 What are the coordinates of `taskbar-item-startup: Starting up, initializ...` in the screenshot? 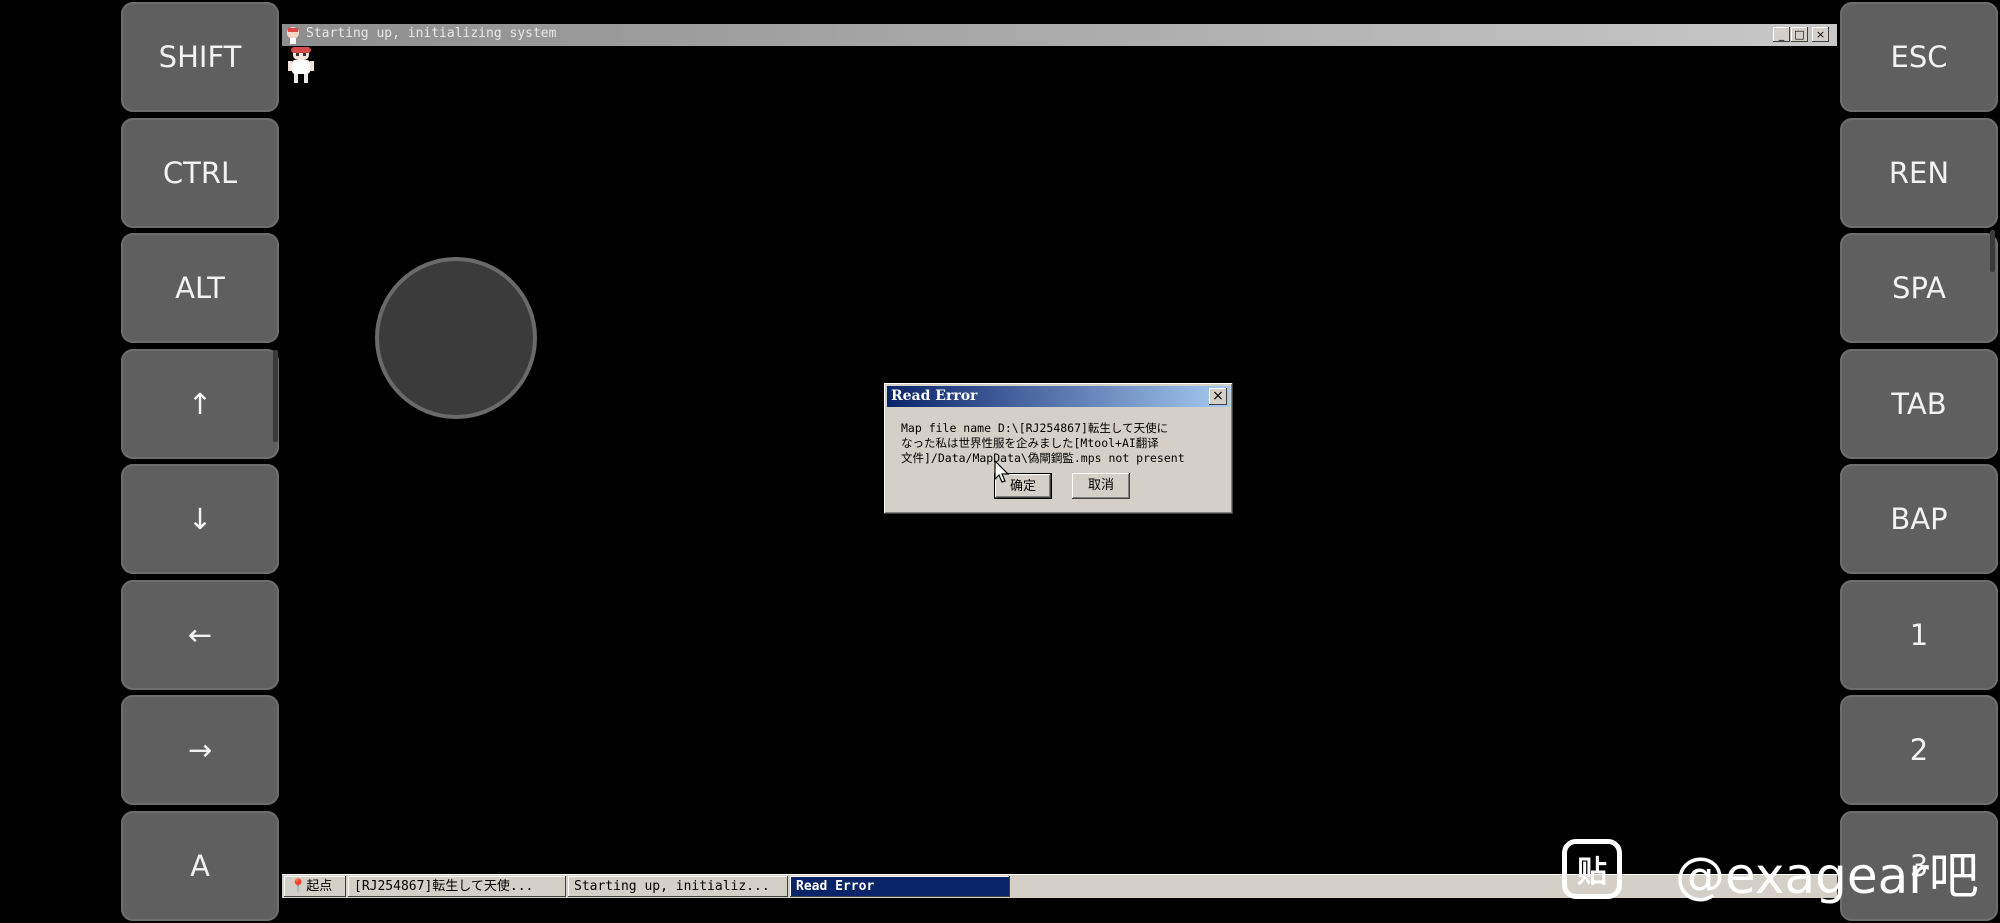 It's located at (678, 886).